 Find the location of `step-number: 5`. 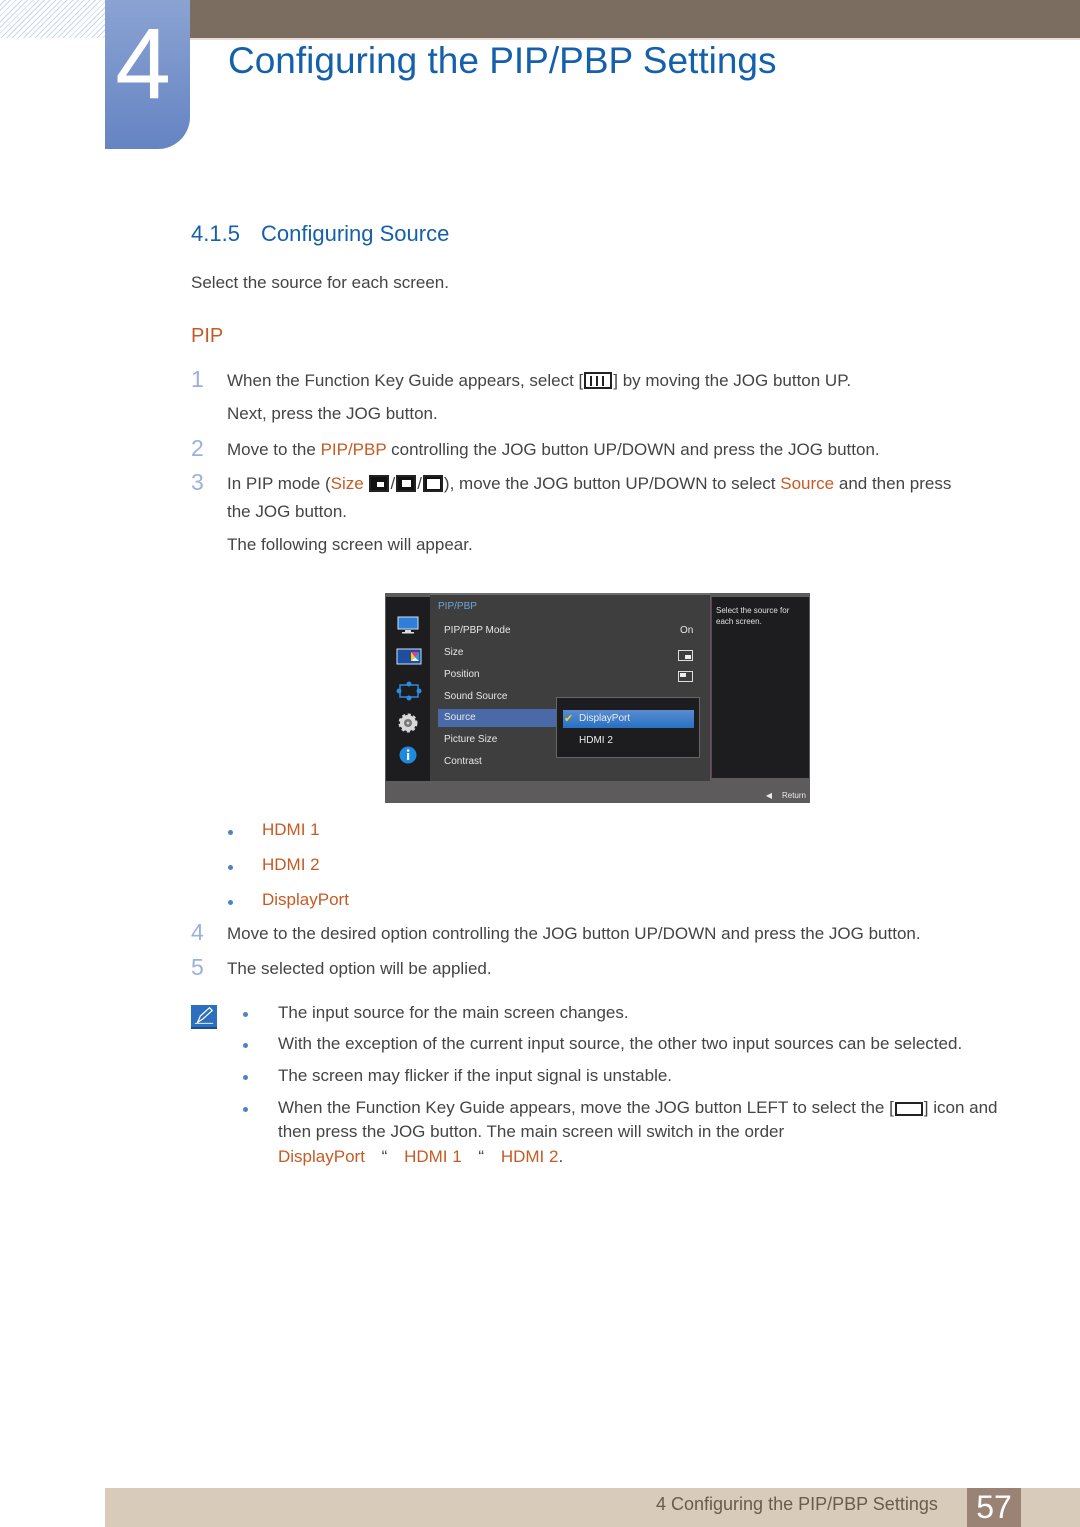

step-number: 5 is located at coordinates (197, 967).